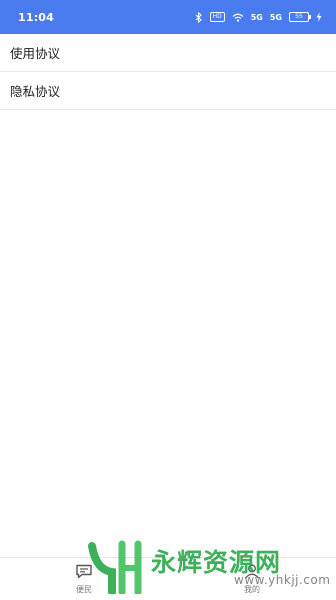 The width and height of the screenshot is (336, 600). I want to click on terms-of-use-label: 使用协议, so click(35, 53).